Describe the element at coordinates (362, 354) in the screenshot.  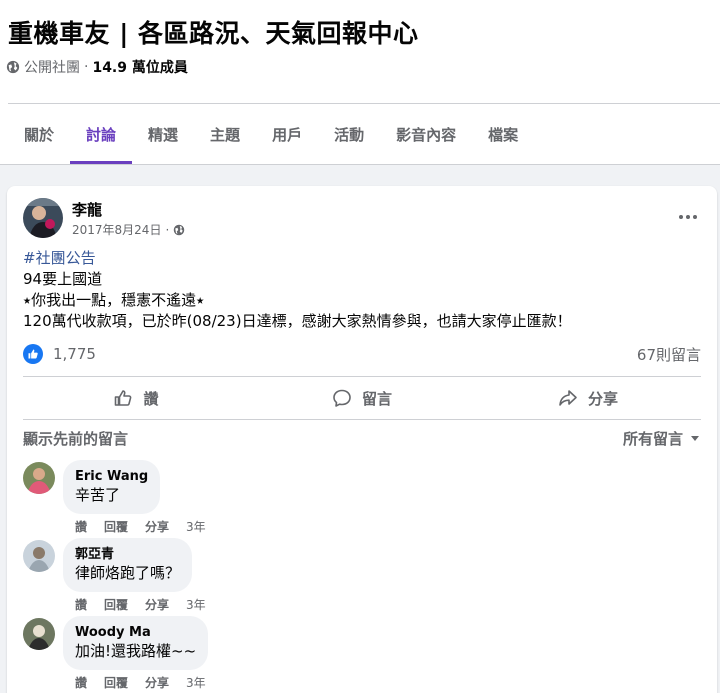
I see `reactions-bar: 1,775 67則留言` at that location.